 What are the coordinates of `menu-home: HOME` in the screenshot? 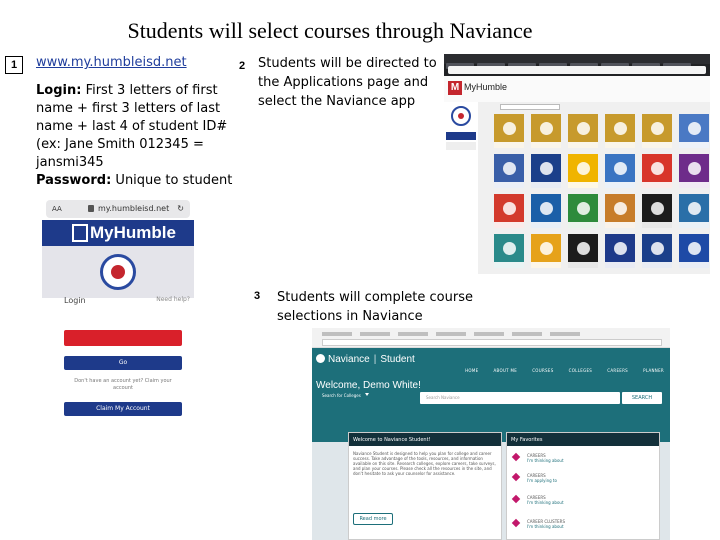 It's located at (471, 370).